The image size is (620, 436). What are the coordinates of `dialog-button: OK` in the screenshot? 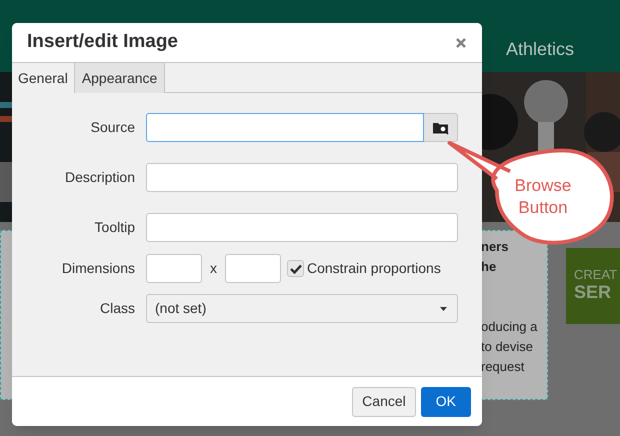 It's located at (445, 401).